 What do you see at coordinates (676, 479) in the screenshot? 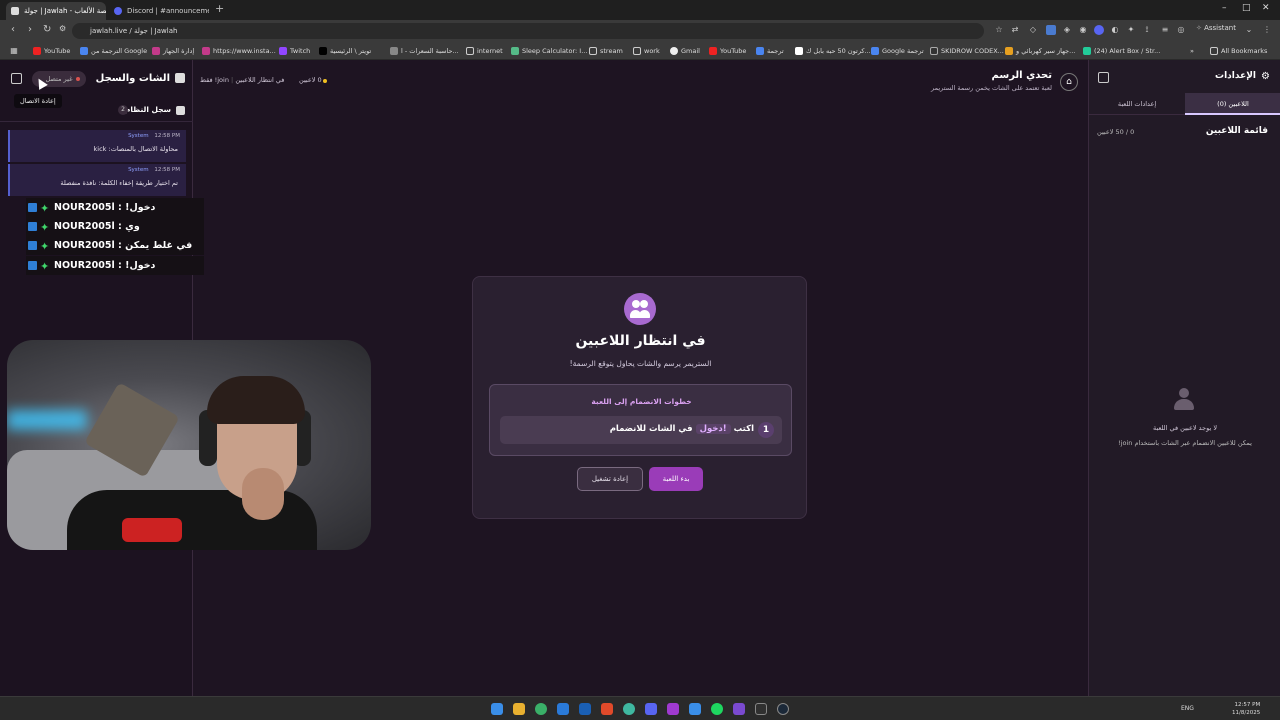
I see `start-game-button: بدء اللعبة` at bounding box center [676, 479].